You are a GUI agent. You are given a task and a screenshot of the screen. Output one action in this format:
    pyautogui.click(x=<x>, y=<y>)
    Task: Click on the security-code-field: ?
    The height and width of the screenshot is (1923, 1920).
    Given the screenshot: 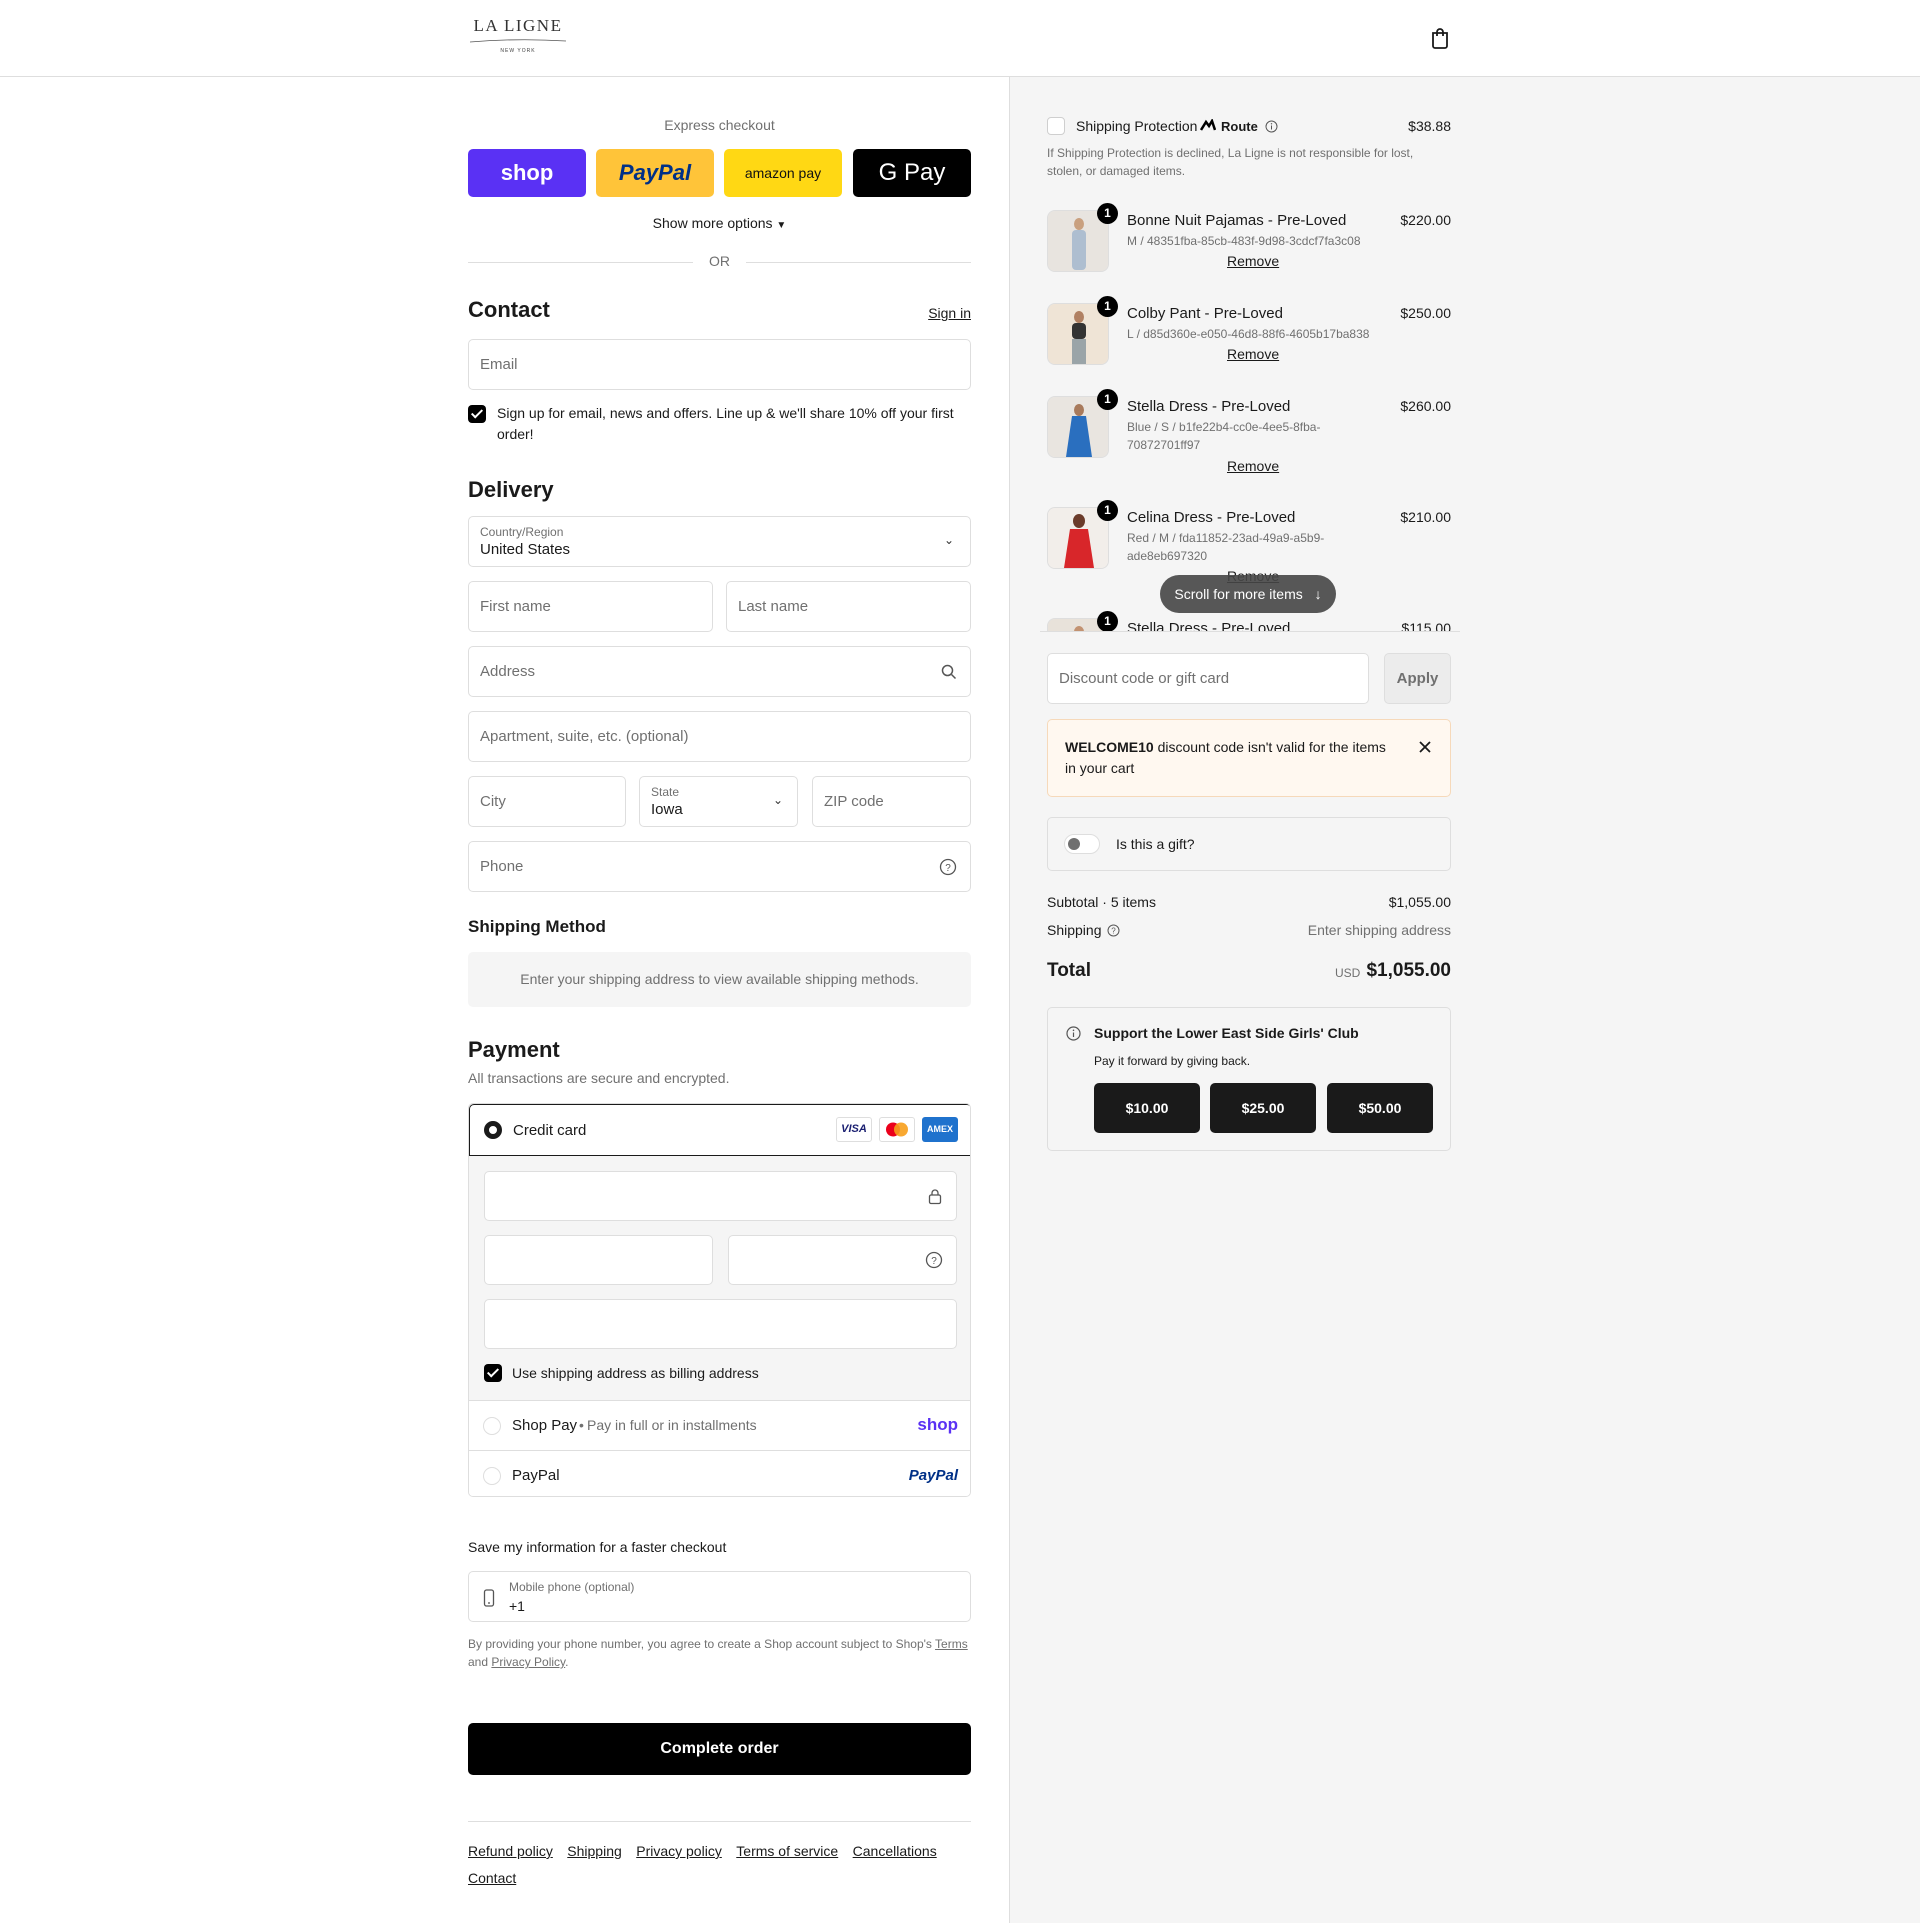 What is the action you would take?
    pyautogui.click(x=842, y=1260)
    